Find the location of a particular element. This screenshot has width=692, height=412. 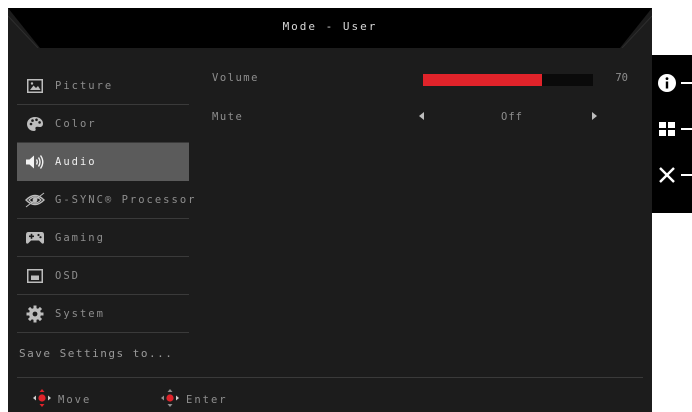

sidebar-item-system: System is located at coordinates (103, 314).